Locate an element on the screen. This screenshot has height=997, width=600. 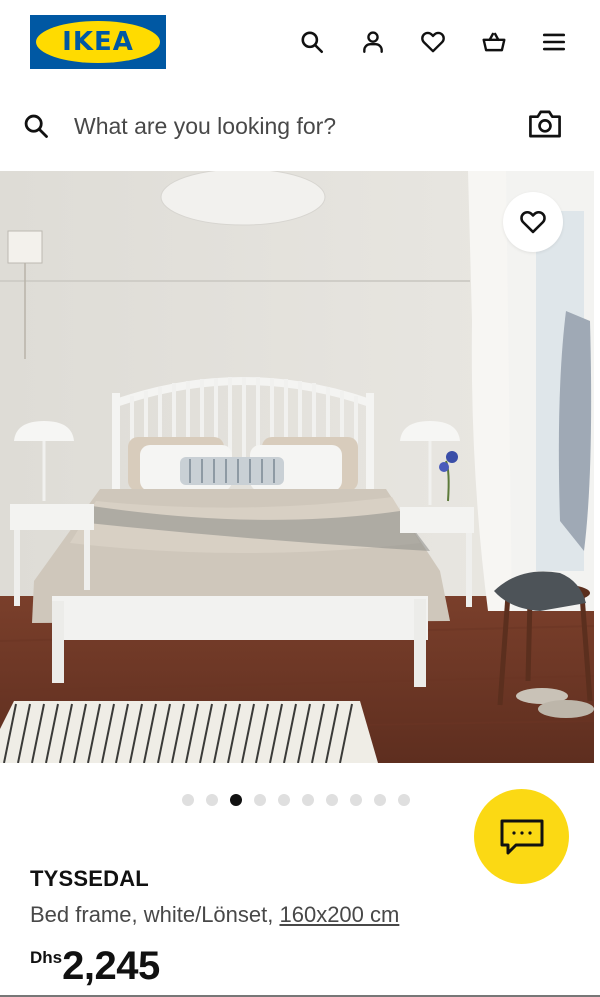
search-input is located at coordinates (284, 126).